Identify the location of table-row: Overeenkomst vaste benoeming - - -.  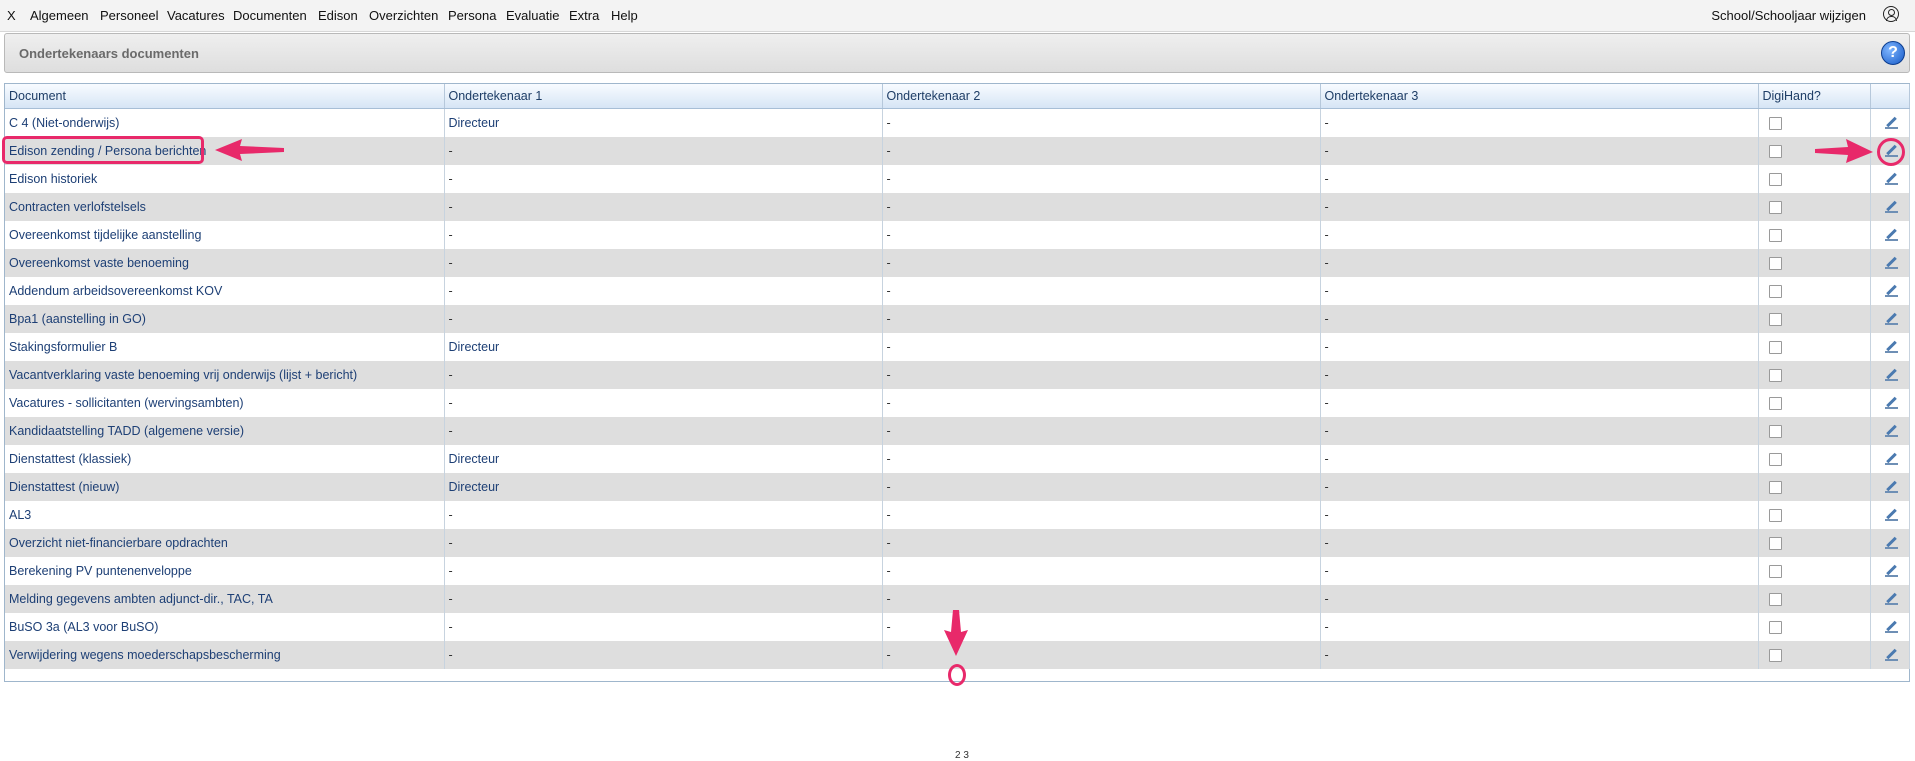
(957, 263).